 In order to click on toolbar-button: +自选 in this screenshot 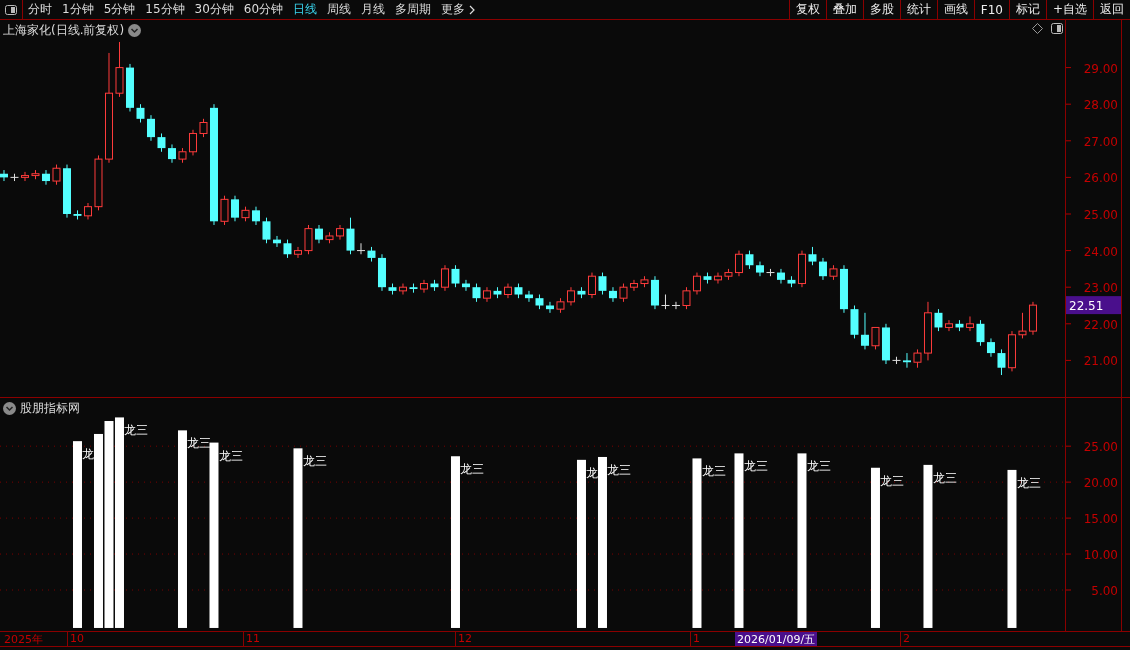, I will do `click(1069, 9)`.